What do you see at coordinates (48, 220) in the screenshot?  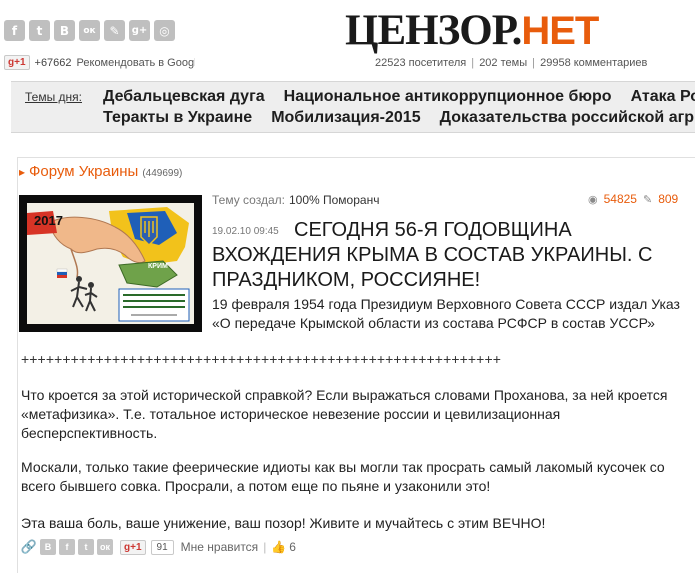 I see `thumbnail-year: 2017` at bounding box center [48, 220].